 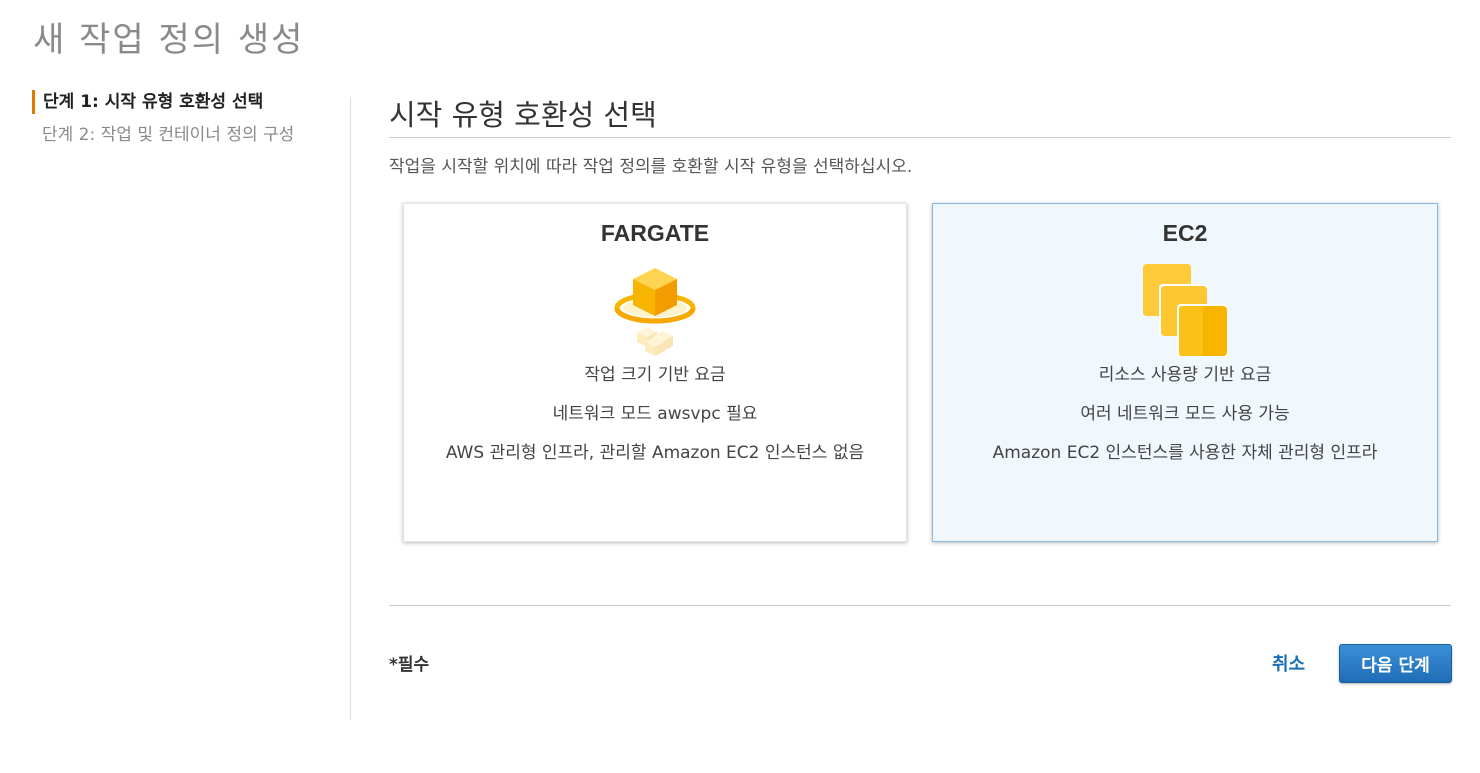 I want to click on card-line-network: 네트워크 모드 awsvpc 필요, so click(x=655, y=414).